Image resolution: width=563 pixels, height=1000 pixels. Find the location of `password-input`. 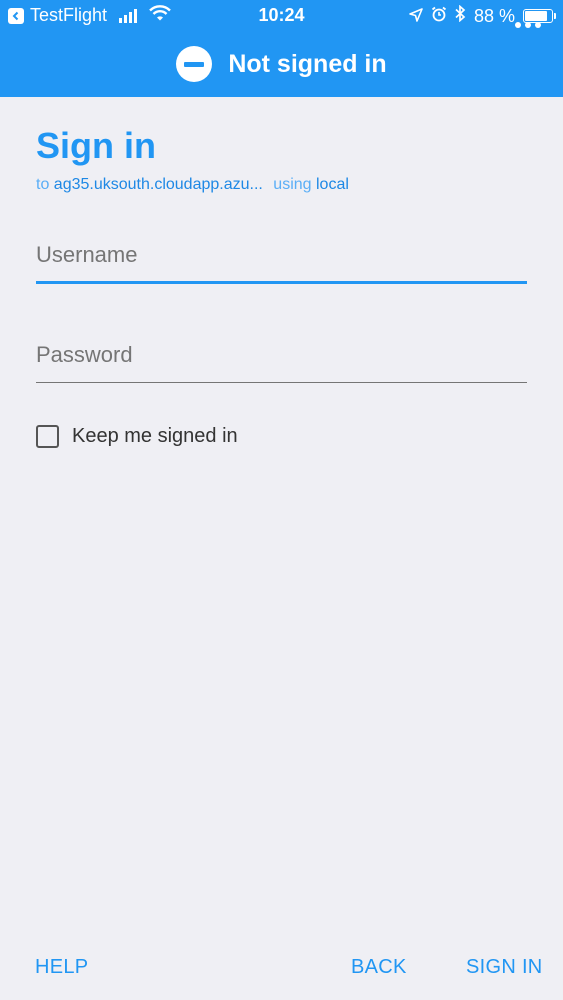

password-input is located at coordinates (281, 355).